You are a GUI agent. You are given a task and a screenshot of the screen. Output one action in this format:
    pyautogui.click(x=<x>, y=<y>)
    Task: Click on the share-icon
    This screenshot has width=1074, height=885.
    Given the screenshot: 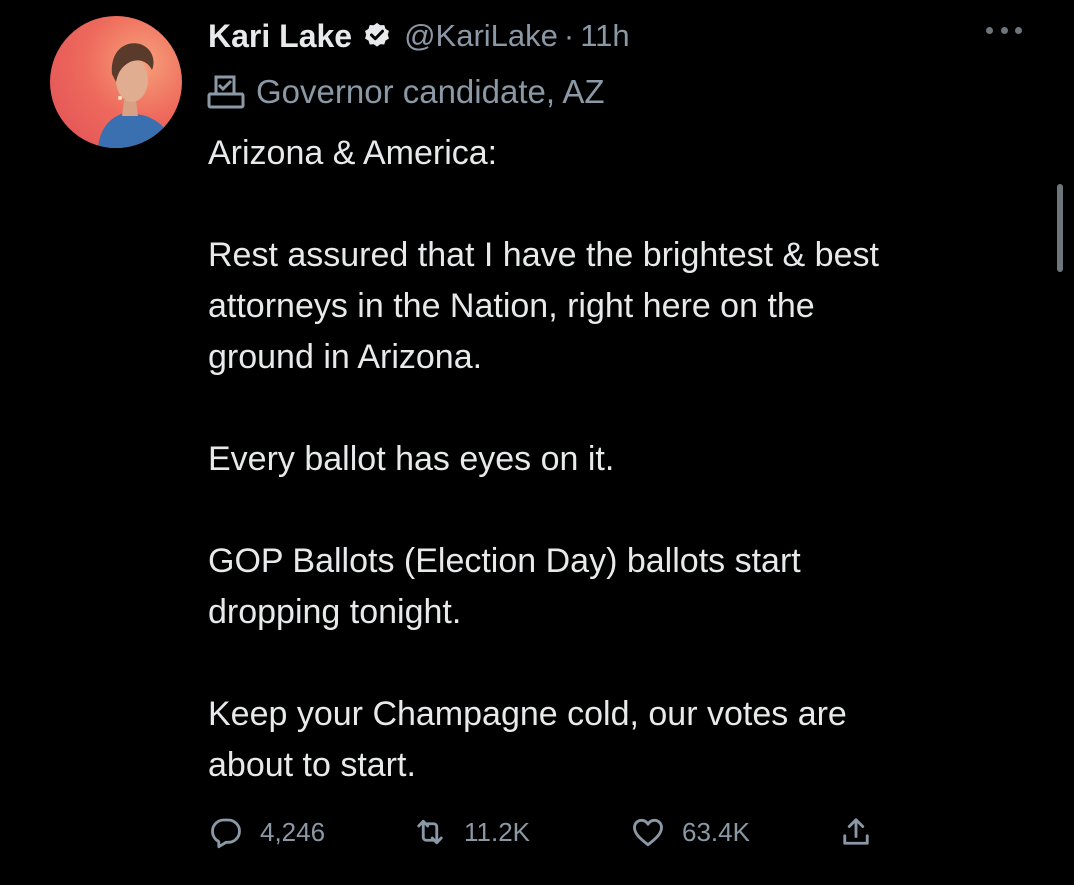 What is the action you would take?
    pyautogui.click(x=856, y=831)
    